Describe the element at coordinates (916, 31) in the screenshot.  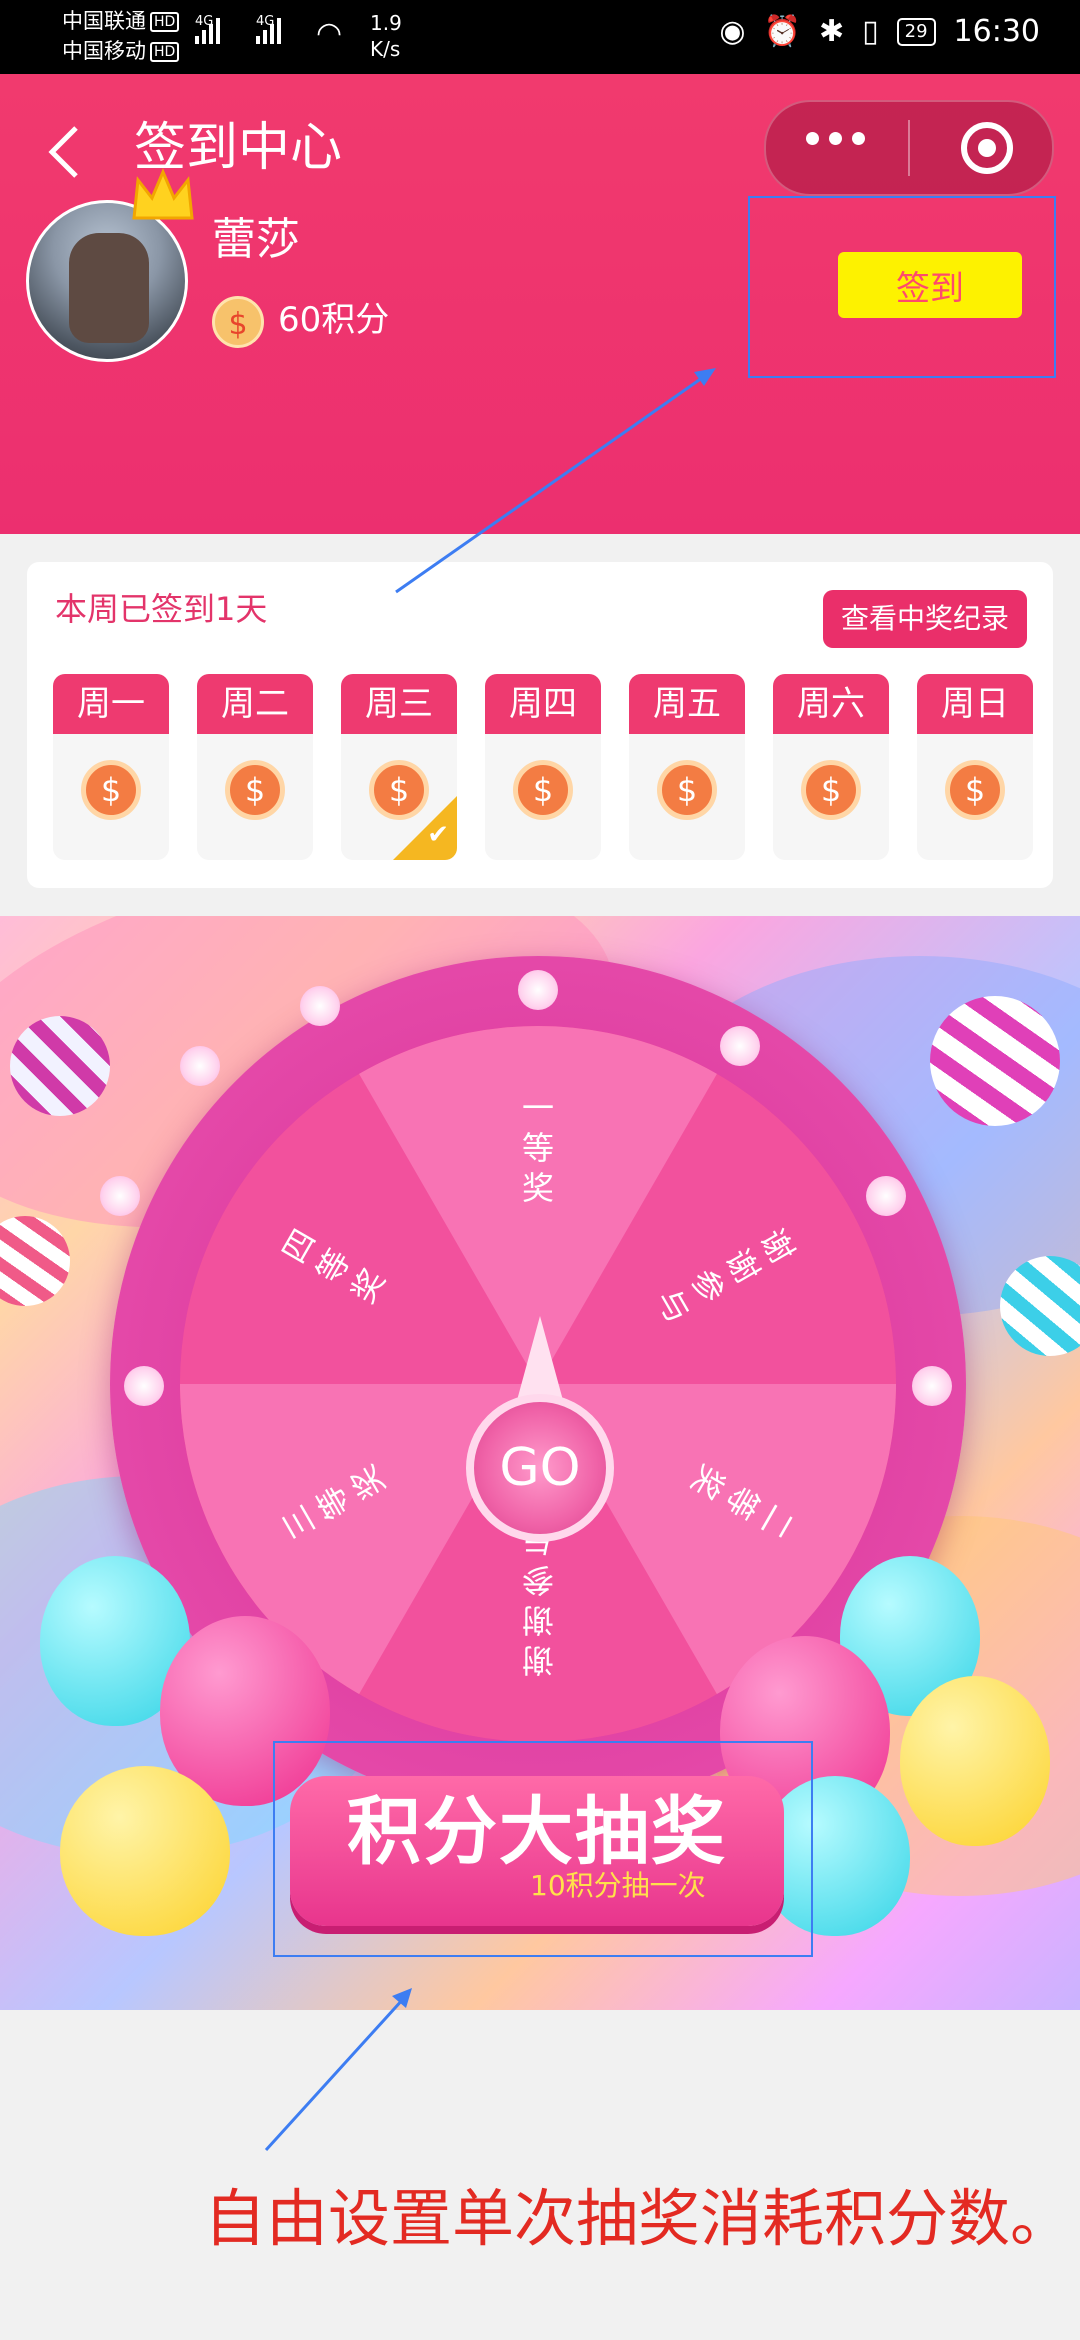
I see `battery-icon: 29` at that location.